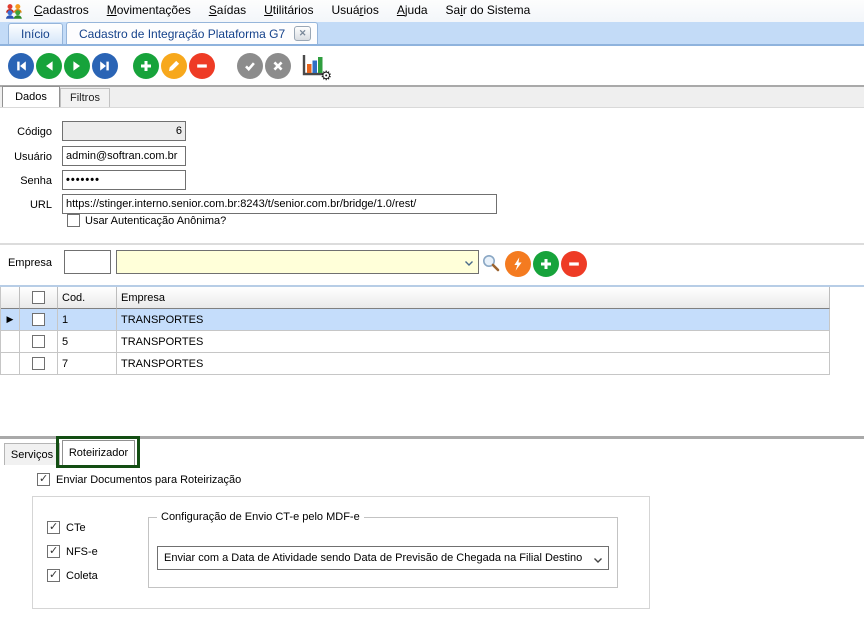 The width and height of the screenshot is (864, 638). Describe the element at coordinates (53, 575) in the screenshot. I see `coleta-checkbox` at that location.